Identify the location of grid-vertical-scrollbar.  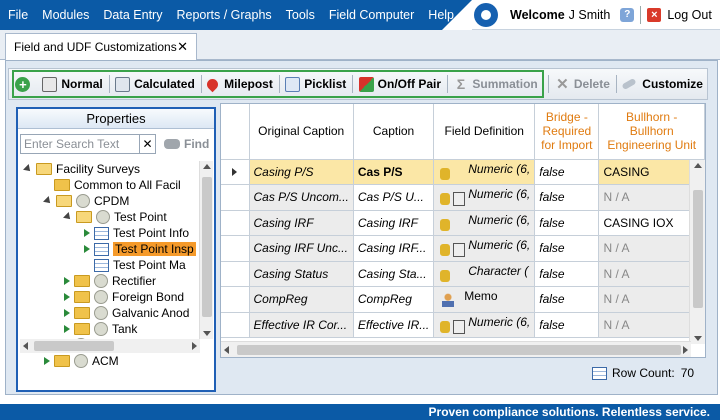
(697, 252).